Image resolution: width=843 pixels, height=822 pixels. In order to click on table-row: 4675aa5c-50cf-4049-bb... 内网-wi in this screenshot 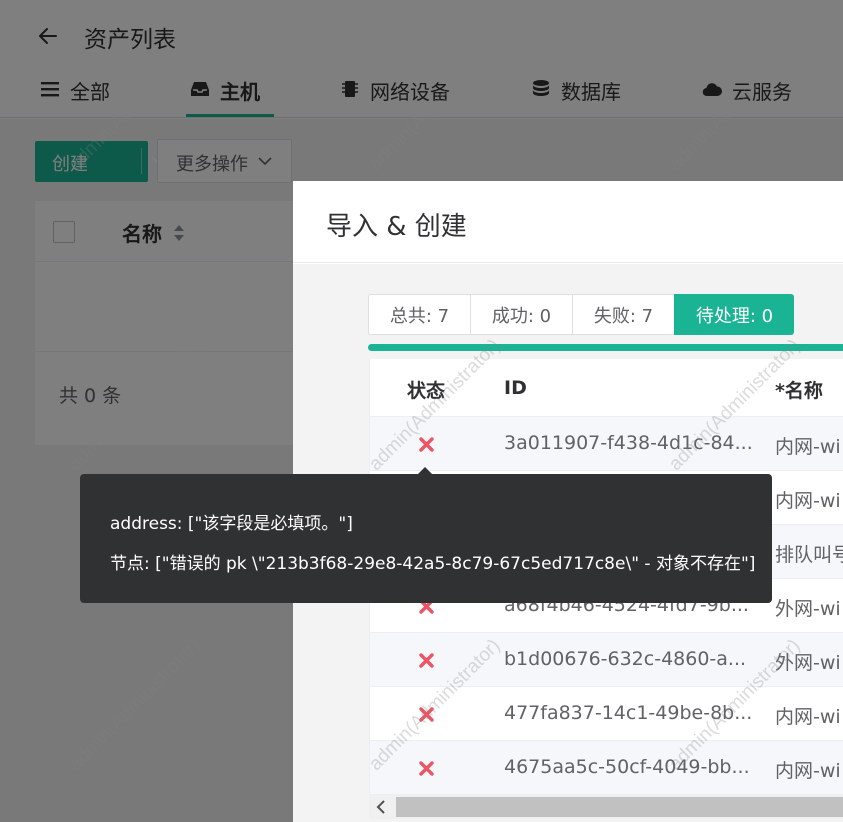, I will do `click(606, 768)`.